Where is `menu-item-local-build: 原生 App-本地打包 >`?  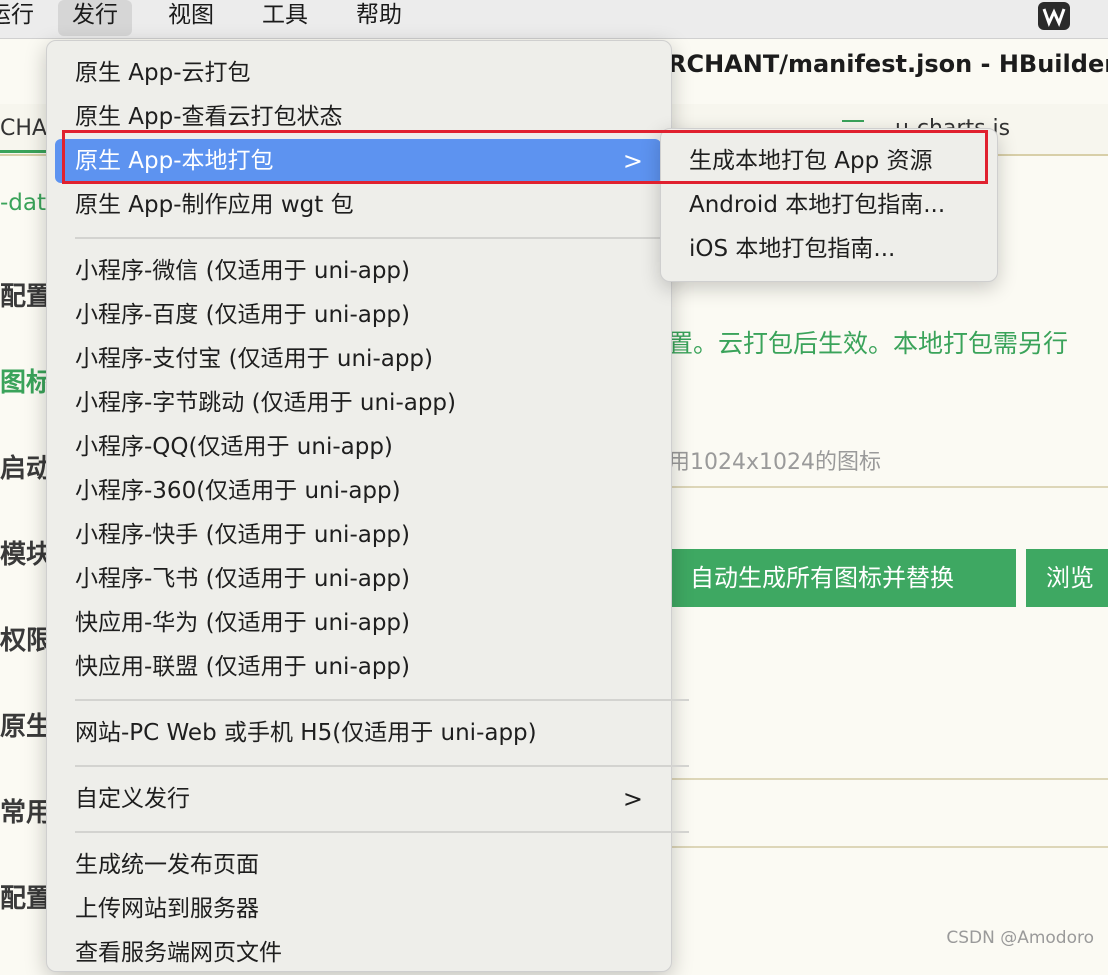 menu-item-local-build: 原生 App-本地打包 > is located at coordinates (358, 161).